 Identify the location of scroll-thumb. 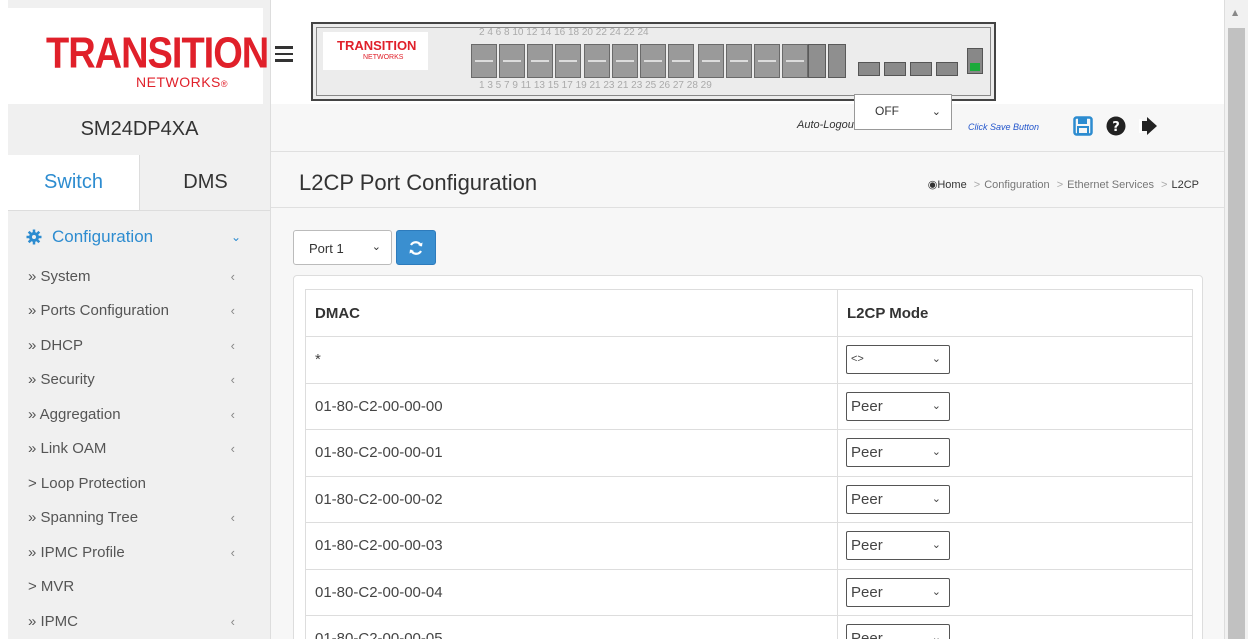
(1236, 333).